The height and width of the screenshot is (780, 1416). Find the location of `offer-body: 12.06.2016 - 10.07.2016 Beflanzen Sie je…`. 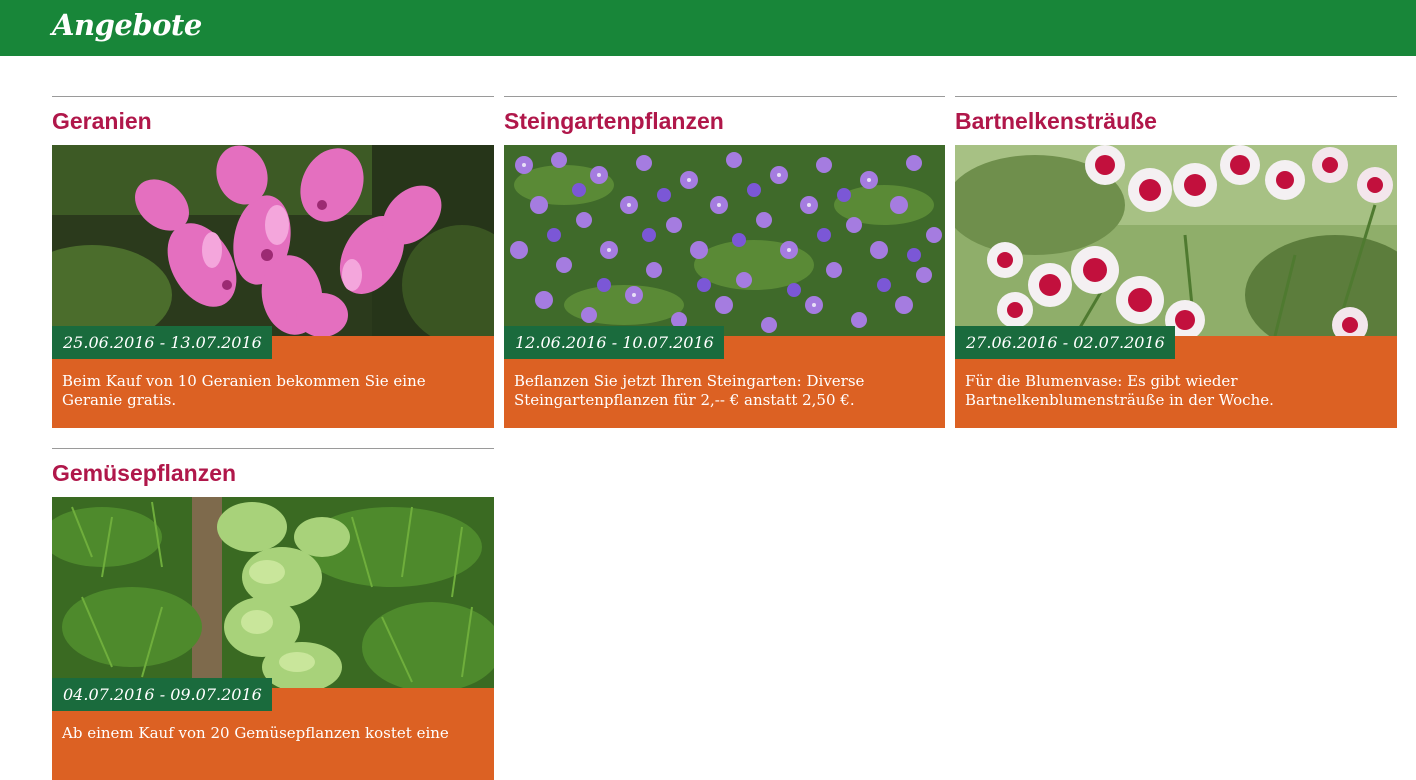

offer-body: 12.06.2016 - 10.07.2016 Beflanzen Sie je… is located at coordinates (724, 377).